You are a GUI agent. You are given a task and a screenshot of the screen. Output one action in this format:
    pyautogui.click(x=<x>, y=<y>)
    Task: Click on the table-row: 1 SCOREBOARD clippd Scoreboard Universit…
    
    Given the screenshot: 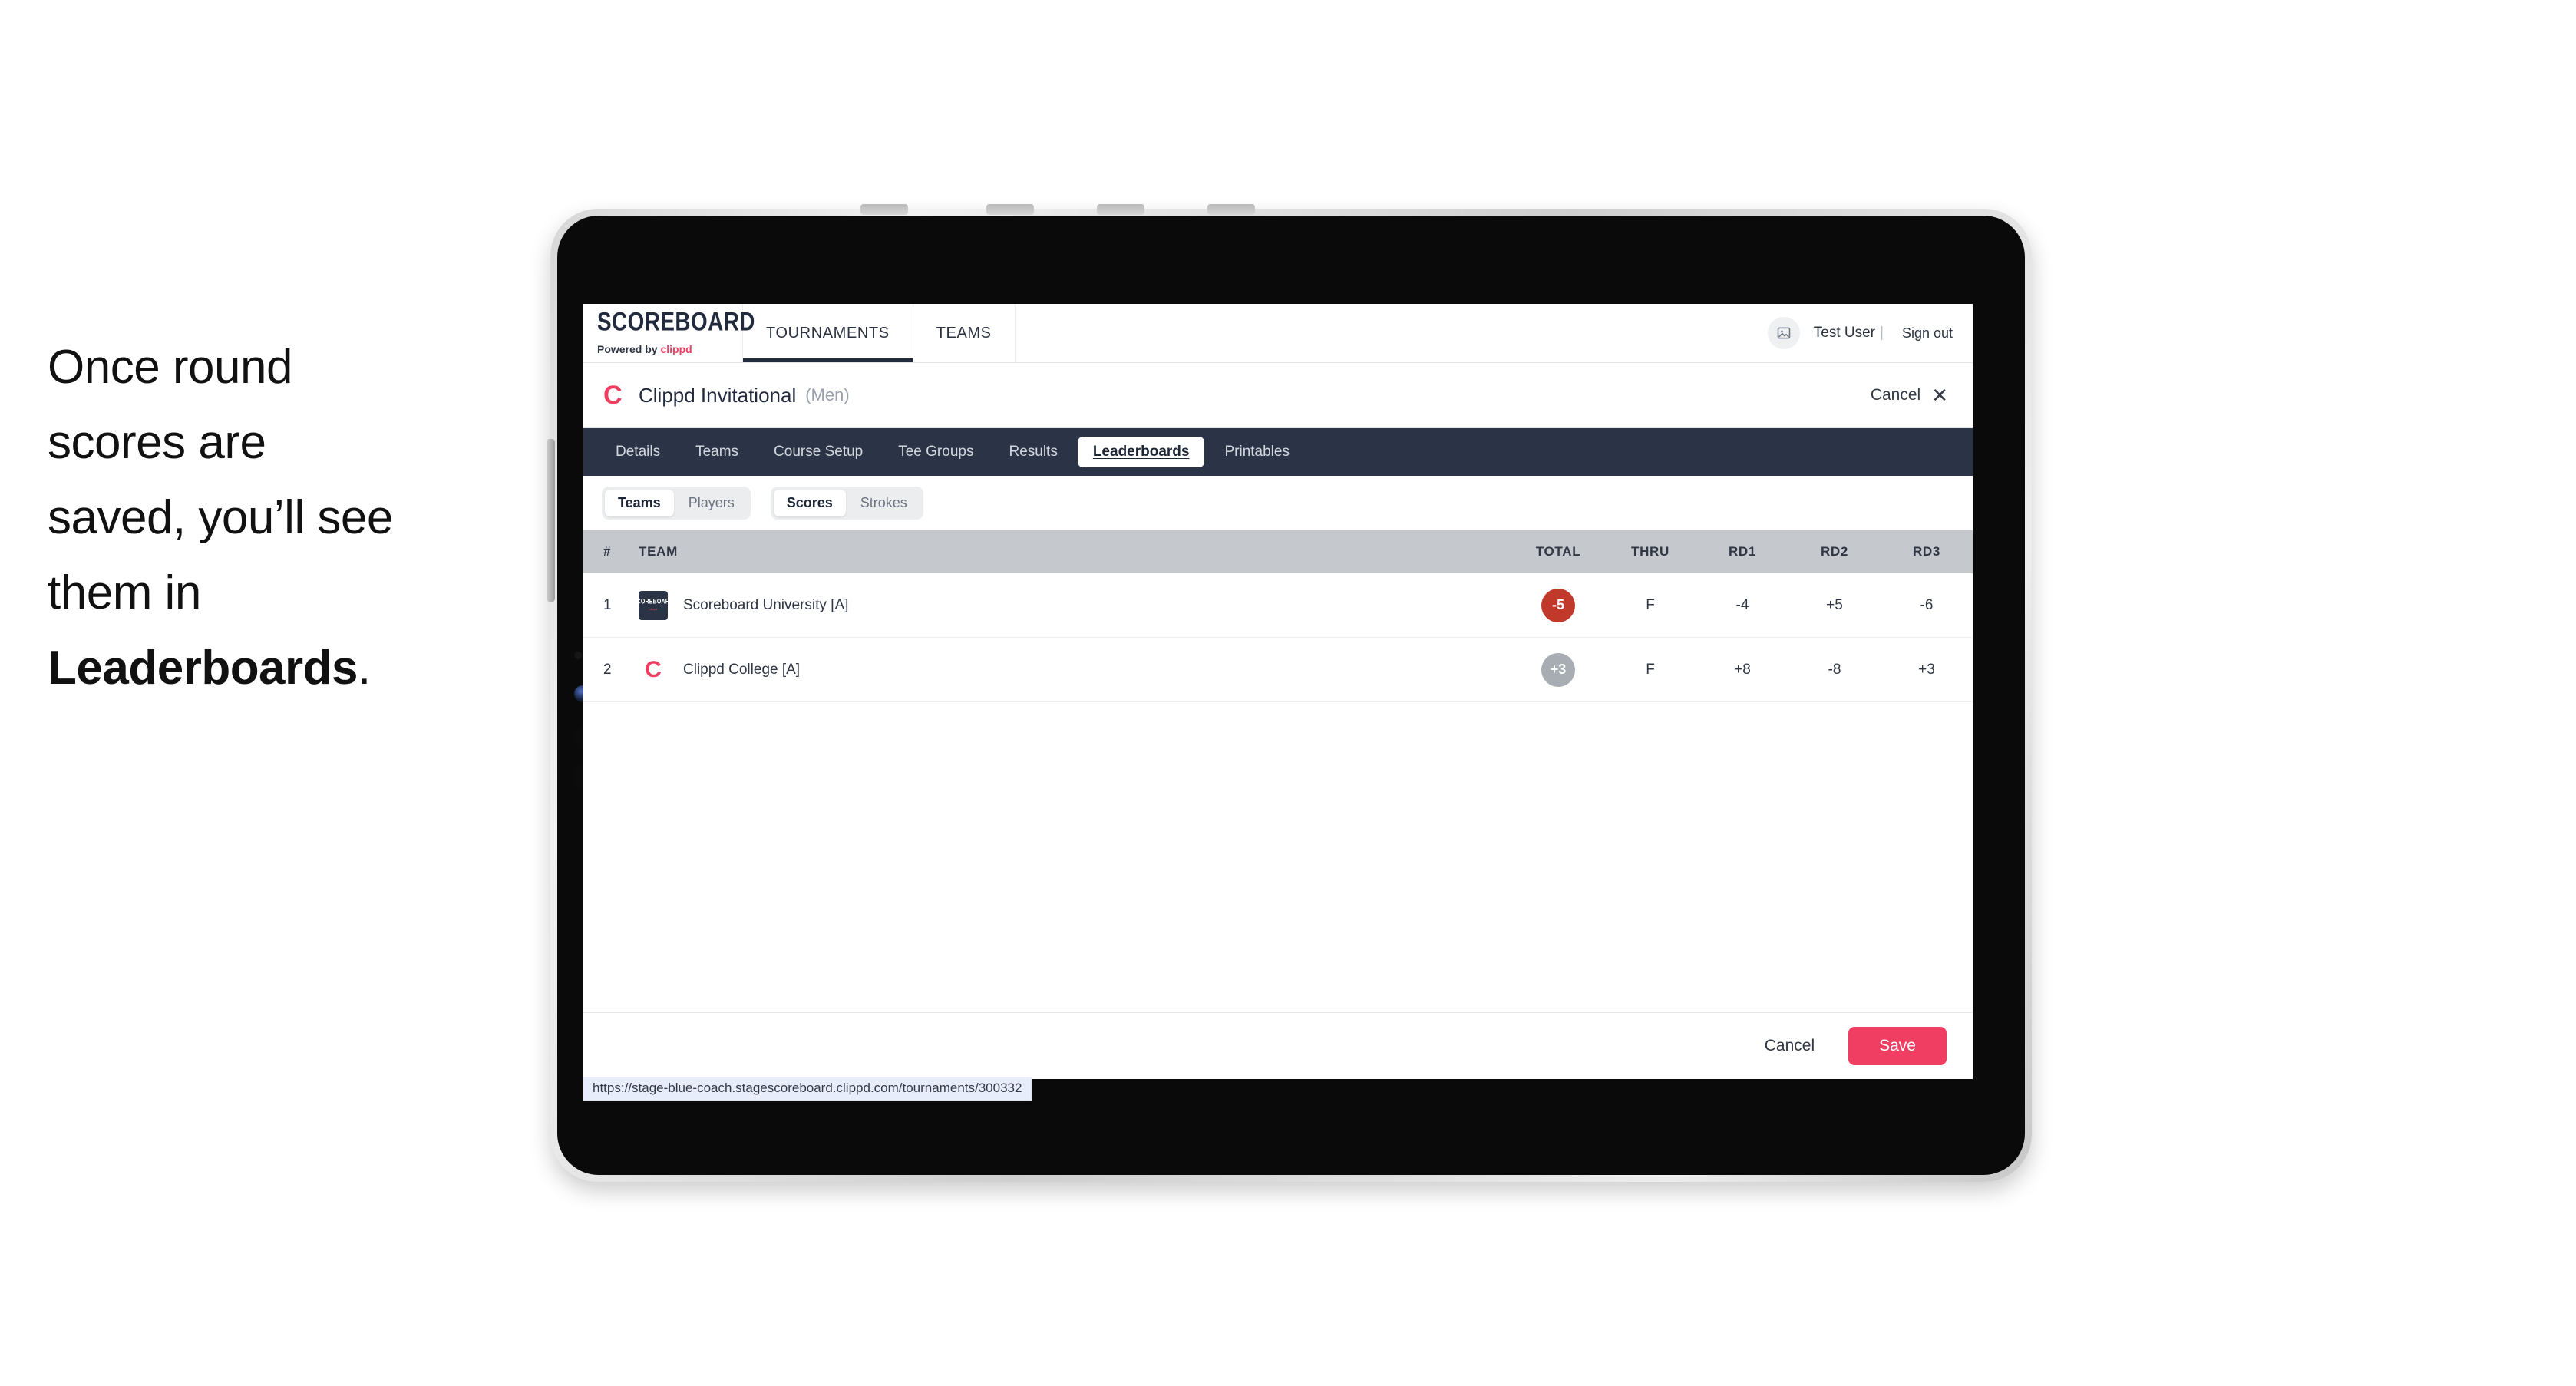 What is the action you would take?
    pyautogui.click(x=1278, y=605)
    